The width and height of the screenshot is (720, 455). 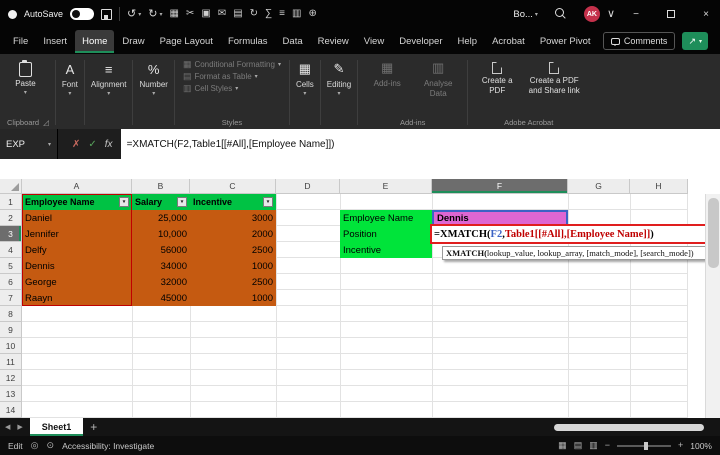 I want to click on dialog-launcher-icon: ◿, so click(x=46, y=122).